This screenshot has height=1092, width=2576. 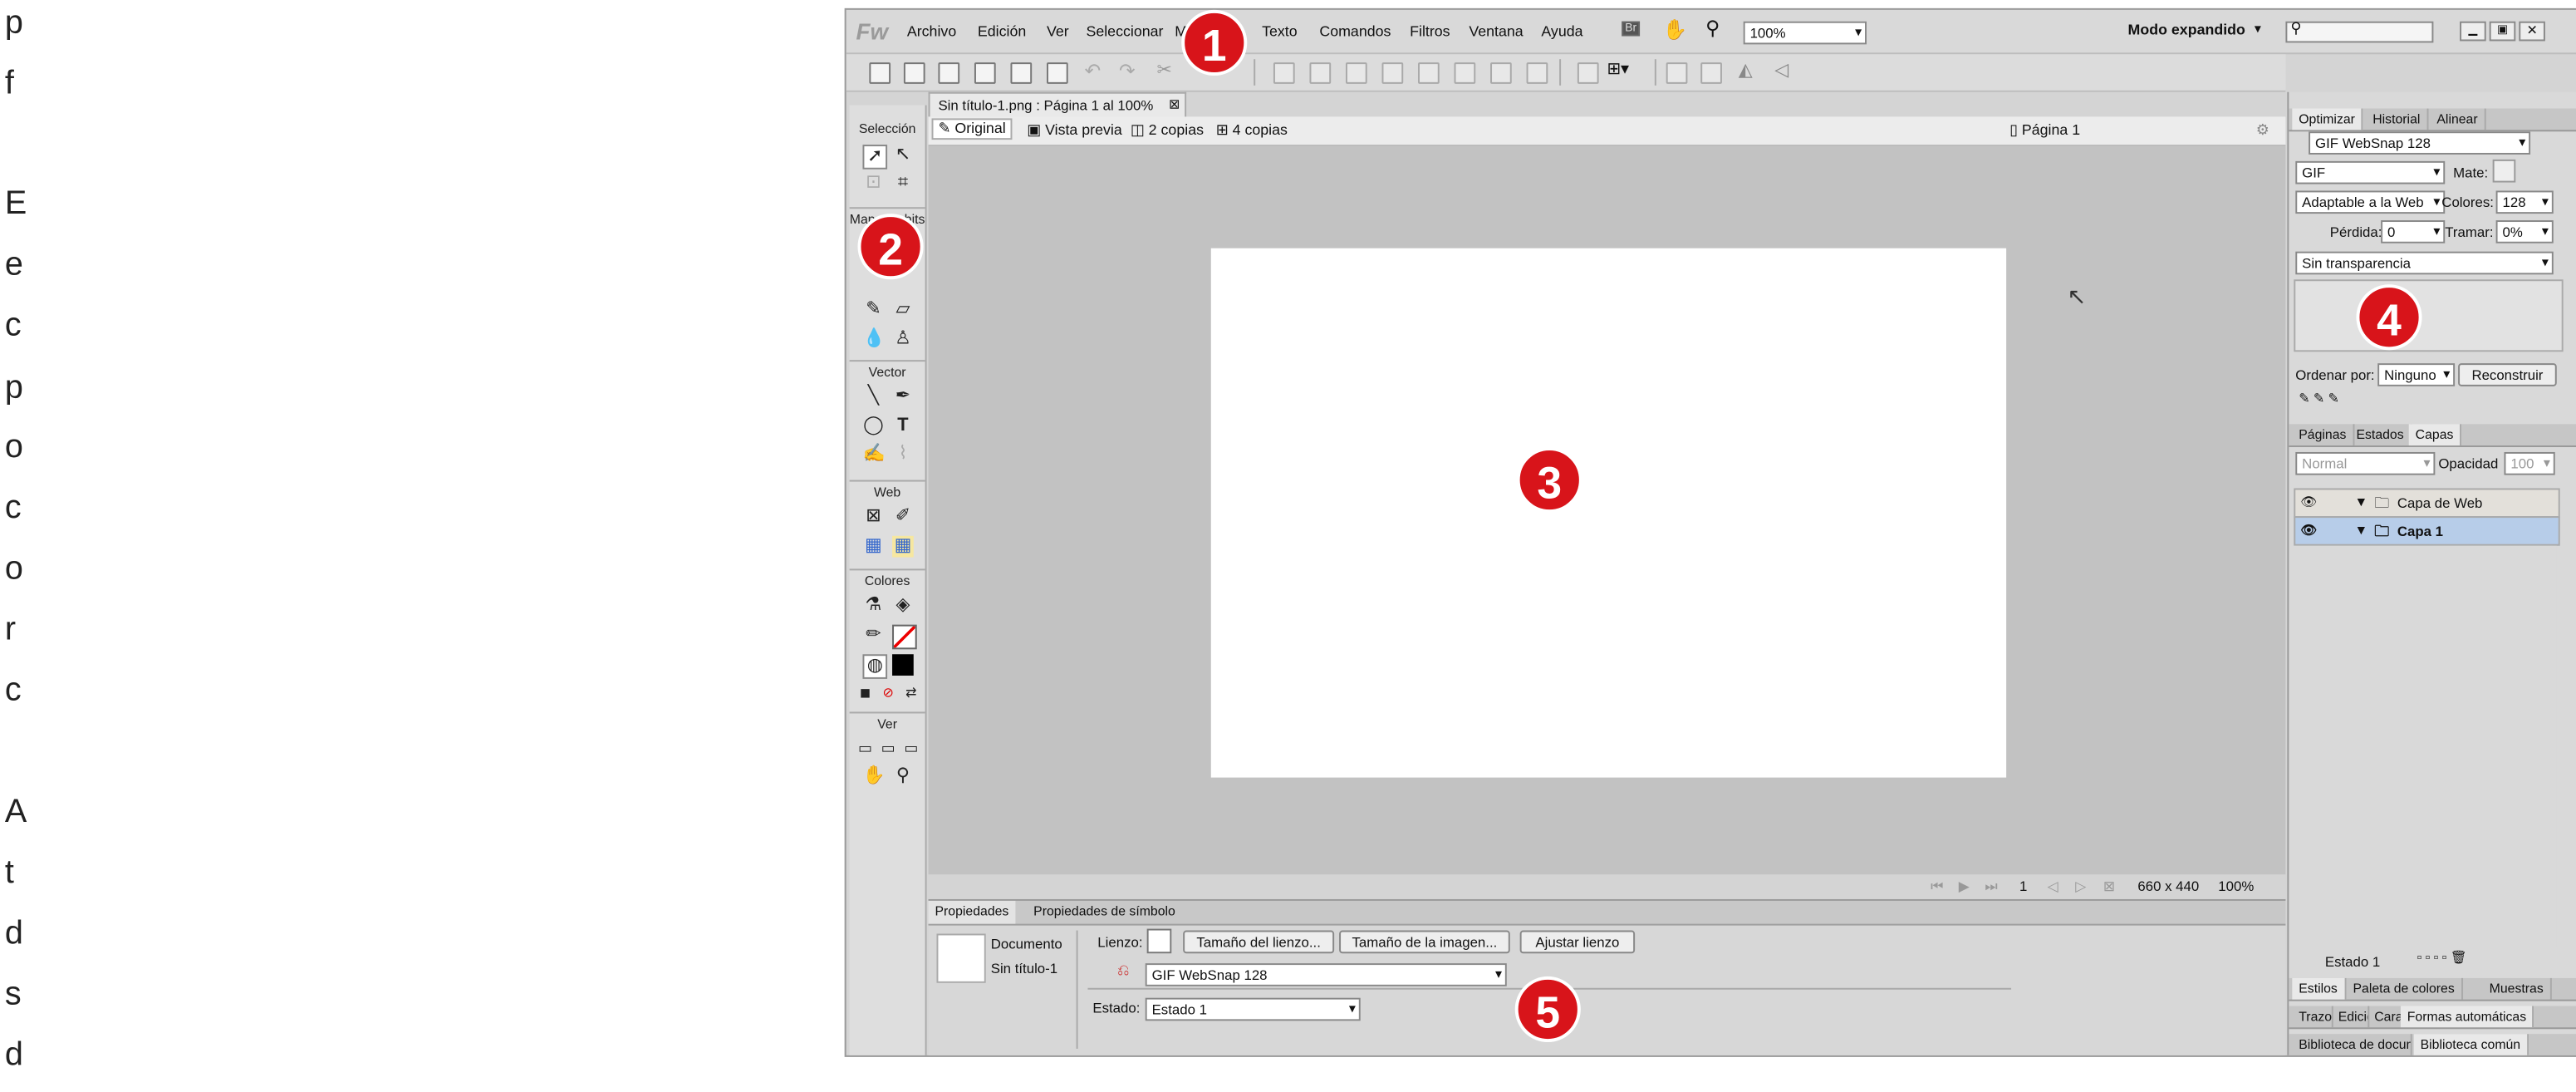 What do you see at coordinates (903, 517) in the screenshot?
I see `slice-tool-icon: ✐` at bounding box center [903, 517].